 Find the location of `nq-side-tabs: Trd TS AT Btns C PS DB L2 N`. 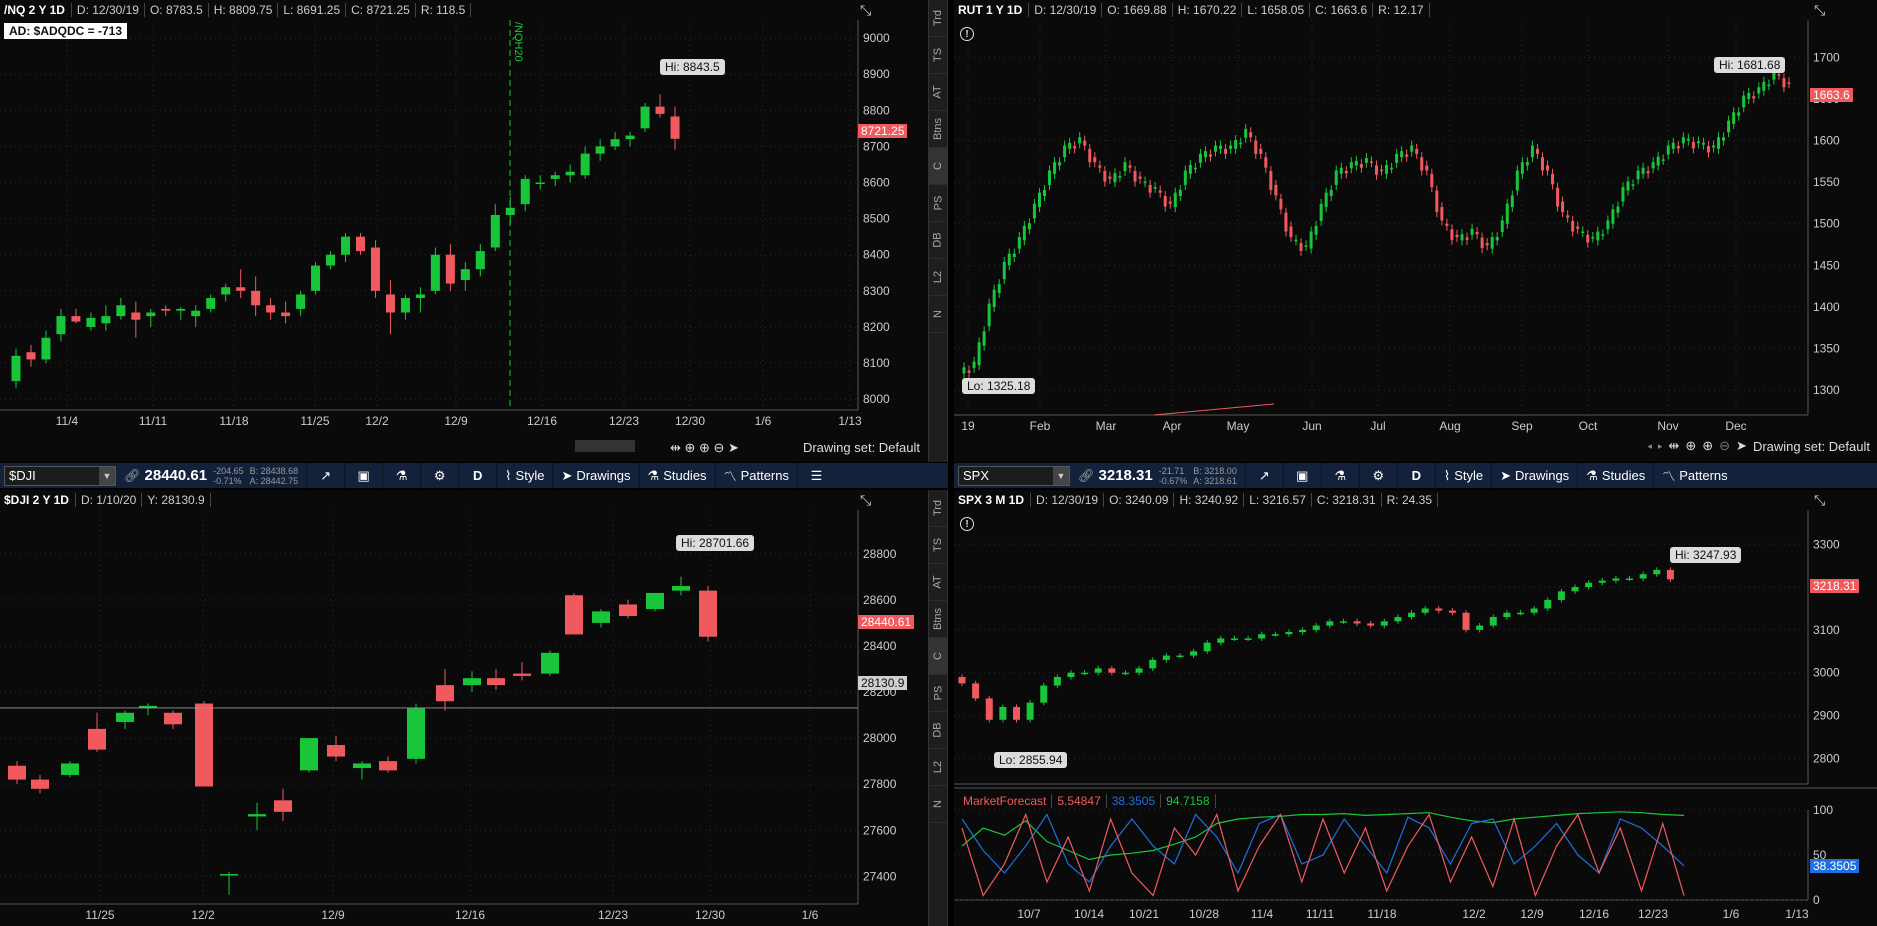

nq-side-tabs: Trd TS AT Btns C PS DB L2 N is located at coordinates (938, 231).